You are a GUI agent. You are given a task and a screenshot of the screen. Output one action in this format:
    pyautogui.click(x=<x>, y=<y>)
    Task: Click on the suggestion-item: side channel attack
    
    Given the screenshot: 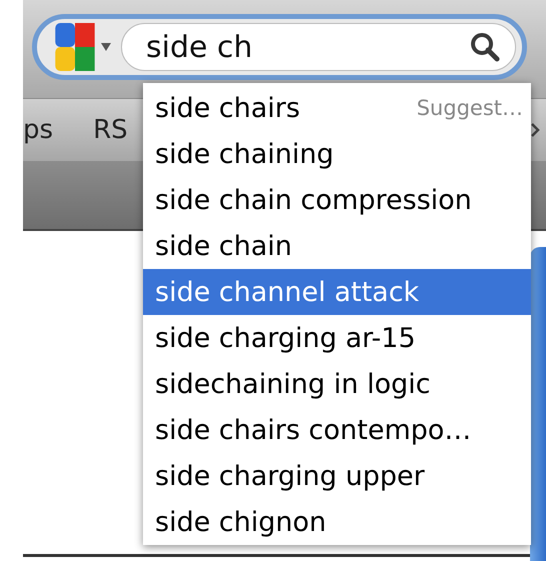 What is the action you would take?
    pyautogui.click(x=337, y=292)
    